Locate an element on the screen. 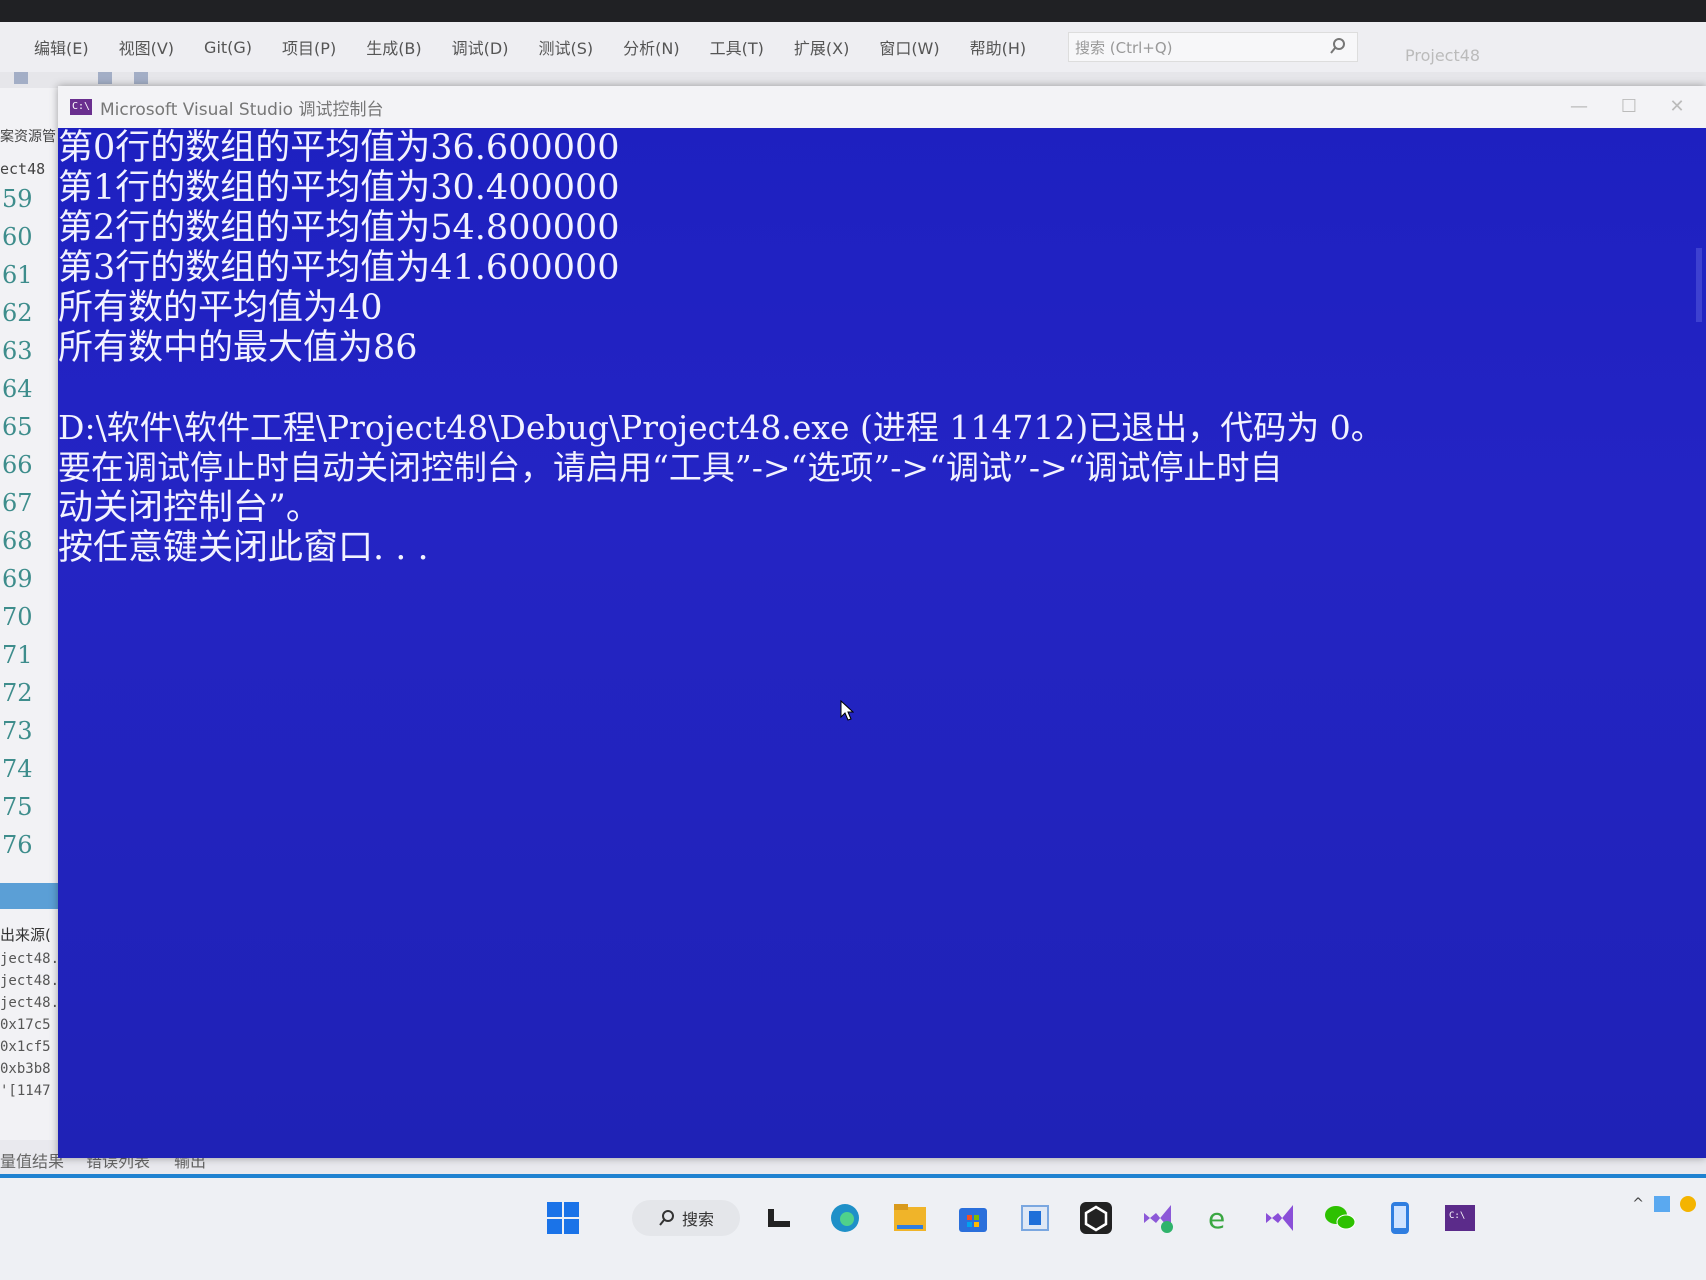 The height and width of the screenshot is (1280, 1706). line-number: 73 is located at coordinates (17, 731).